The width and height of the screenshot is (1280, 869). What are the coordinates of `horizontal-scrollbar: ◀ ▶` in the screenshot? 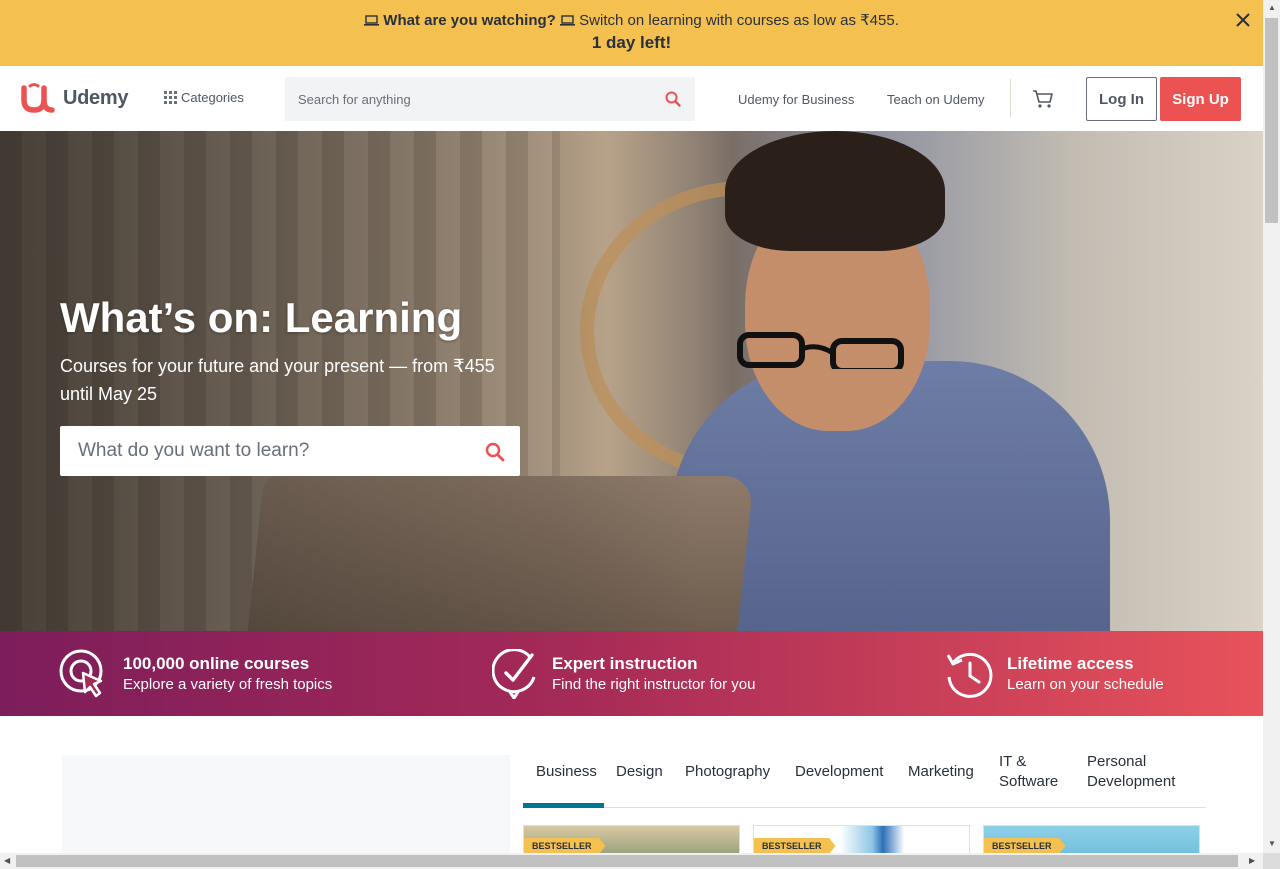 It's located at (631, 861).